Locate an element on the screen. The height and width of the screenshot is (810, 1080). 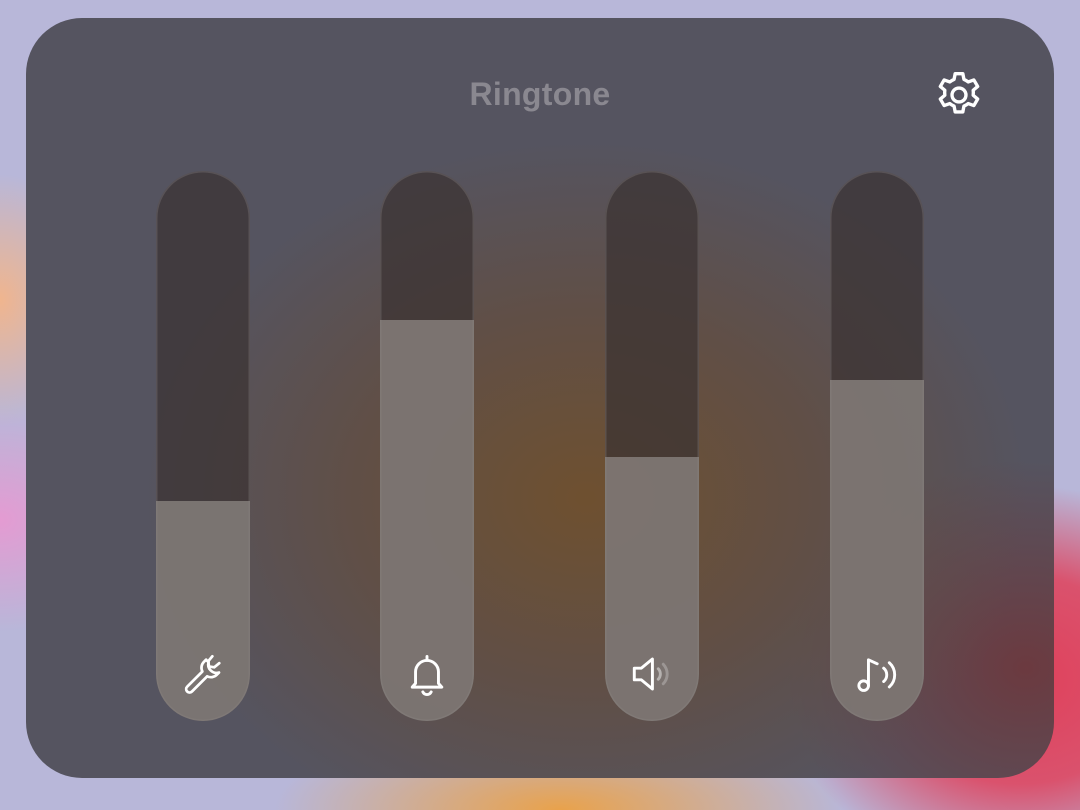
ringtone-volume-slider is located at coordinates (427, 446).